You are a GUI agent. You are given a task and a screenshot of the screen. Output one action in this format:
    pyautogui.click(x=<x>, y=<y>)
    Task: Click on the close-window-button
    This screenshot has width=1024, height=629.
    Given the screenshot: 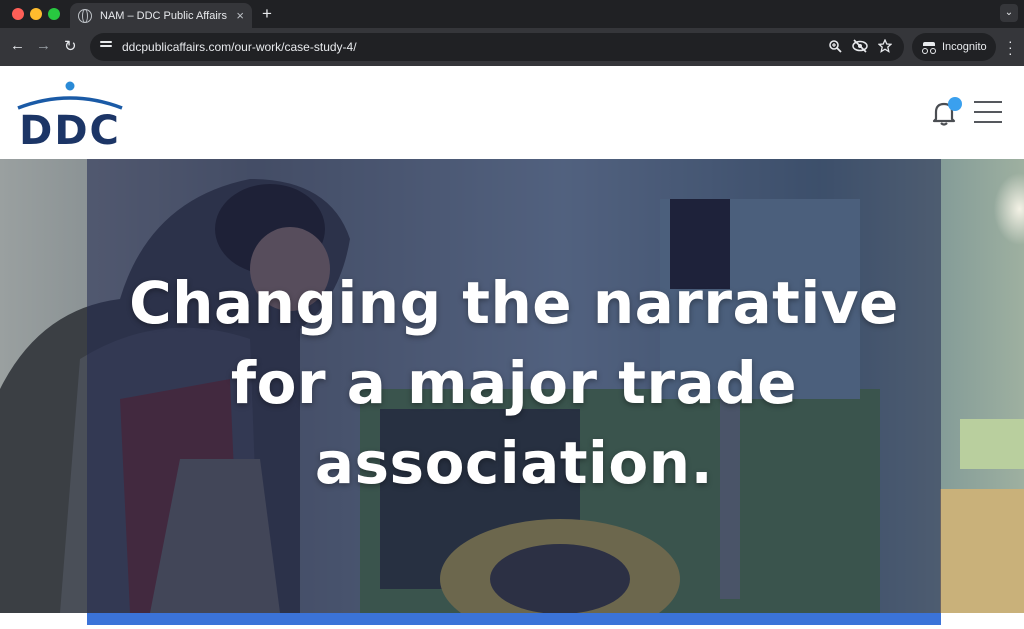 What is the action you would take?
    pyautogui.click(x=18, y=14)
    